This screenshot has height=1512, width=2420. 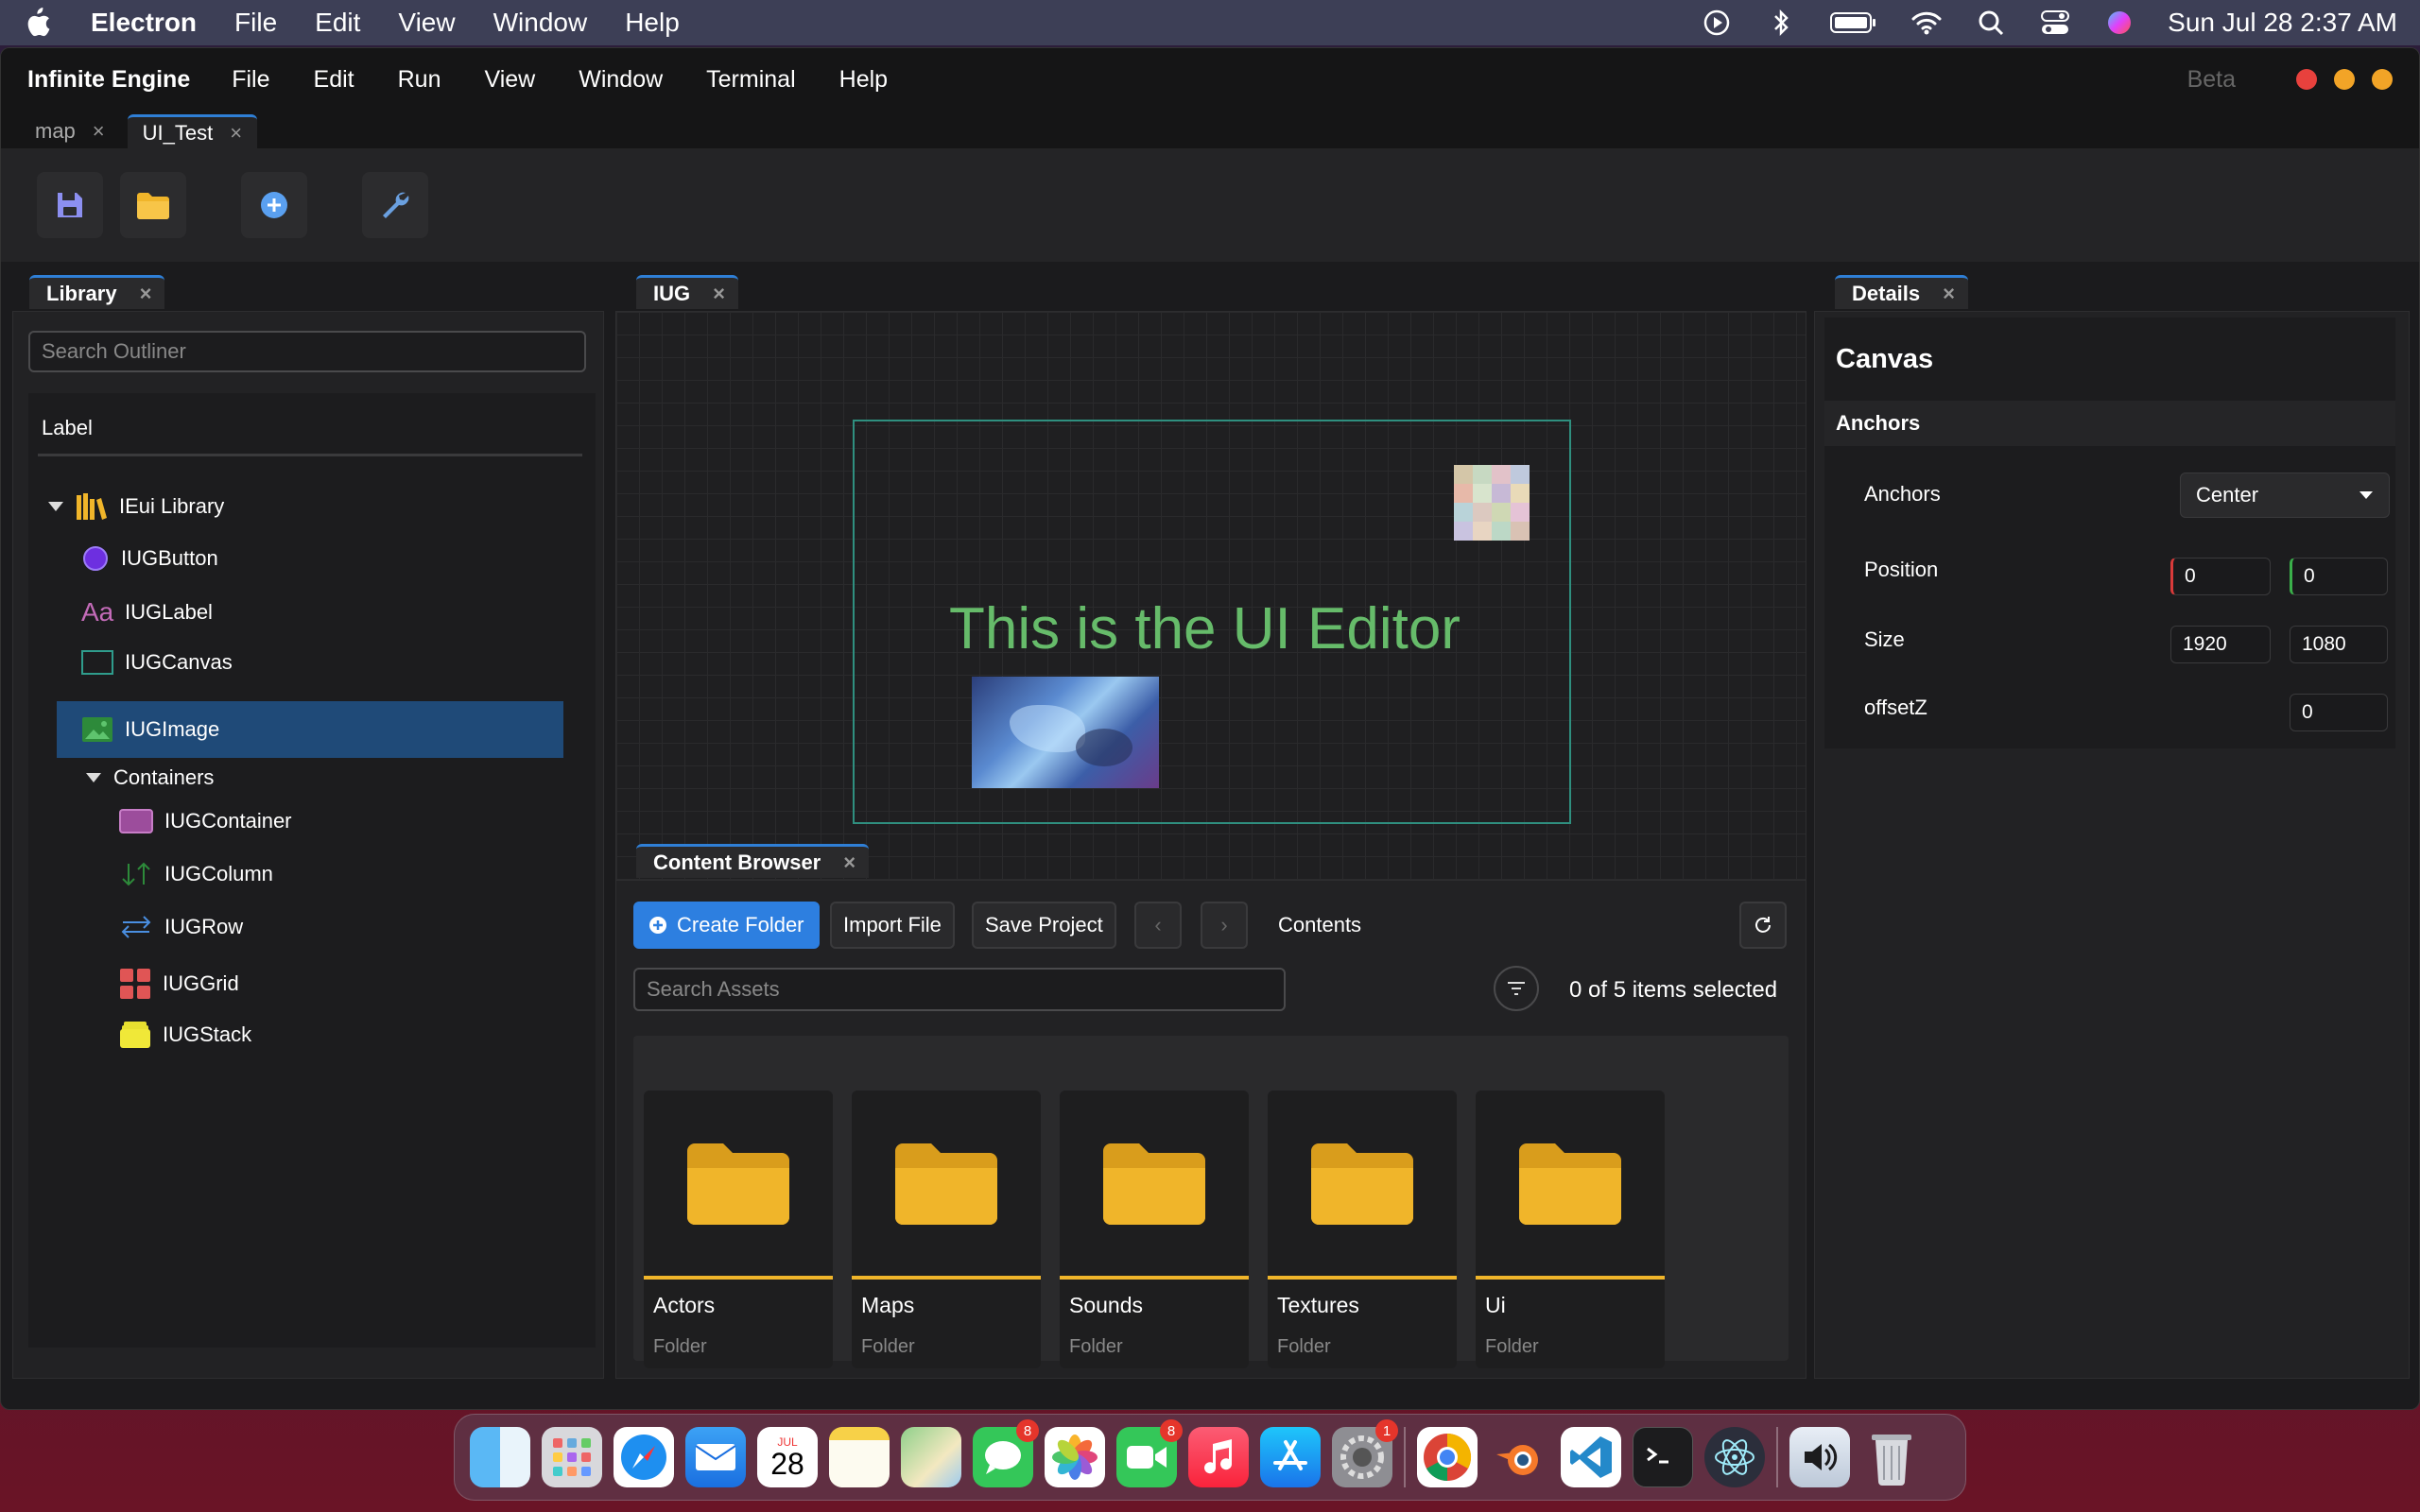 What do you see at coordinates (1853, 23) in the screenshot?
I see `battery-icon` at bounding box center [1853, 23].